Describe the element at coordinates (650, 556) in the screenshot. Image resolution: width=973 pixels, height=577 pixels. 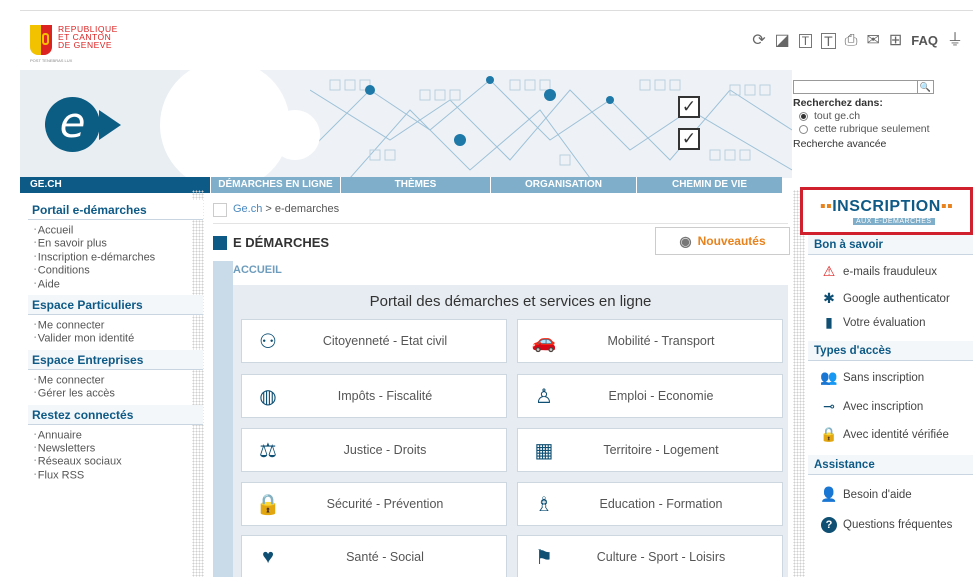
I see `card-culture: ⚑ Culture - Sport - Loisirs` at that location.